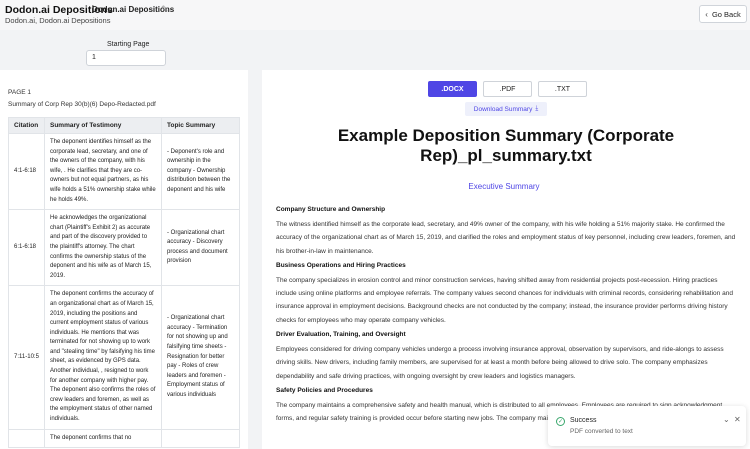  I want to click on check-circle-icon: ✓, so click(560, 421).